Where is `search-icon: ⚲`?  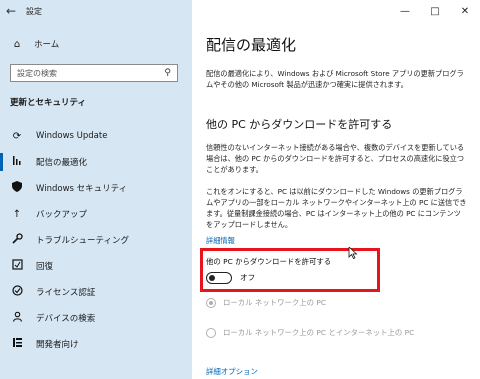 search-icon: ⚲ is located at coordinates (167, 73).